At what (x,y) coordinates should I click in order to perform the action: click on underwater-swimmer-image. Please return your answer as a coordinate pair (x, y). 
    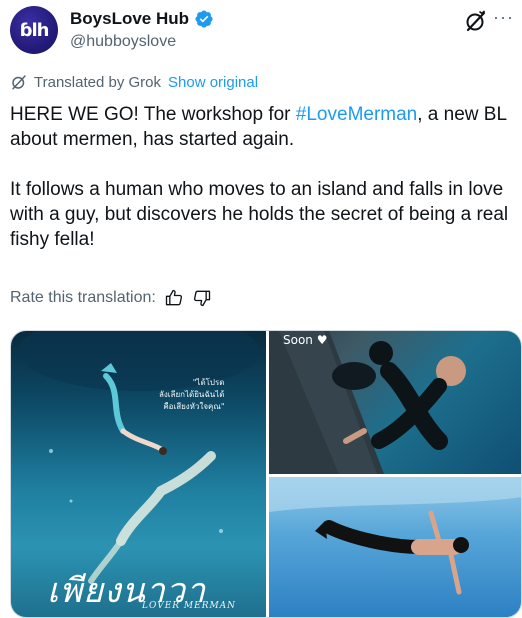
    Looking at the image, I should click on (395, 547).